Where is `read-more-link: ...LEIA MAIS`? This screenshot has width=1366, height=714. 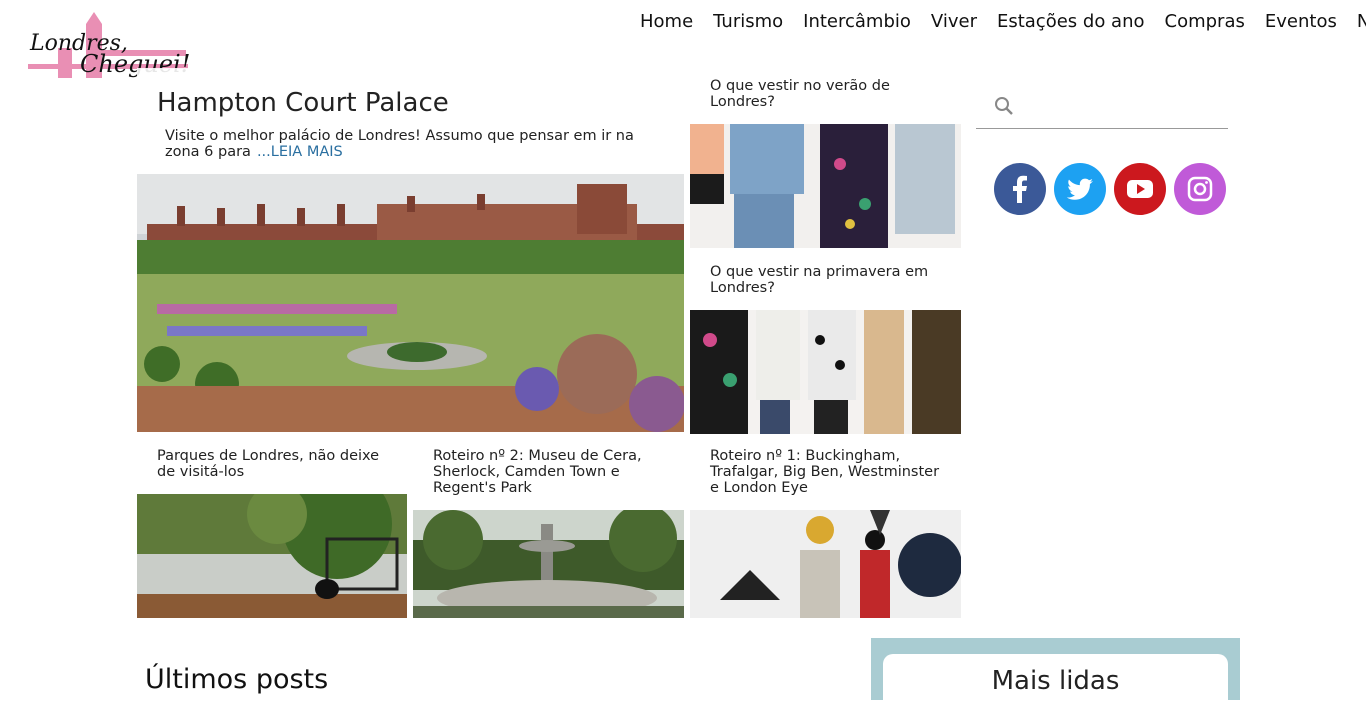
read-more-link: ...LEIA MAIS is located at coordinates (300, 152).